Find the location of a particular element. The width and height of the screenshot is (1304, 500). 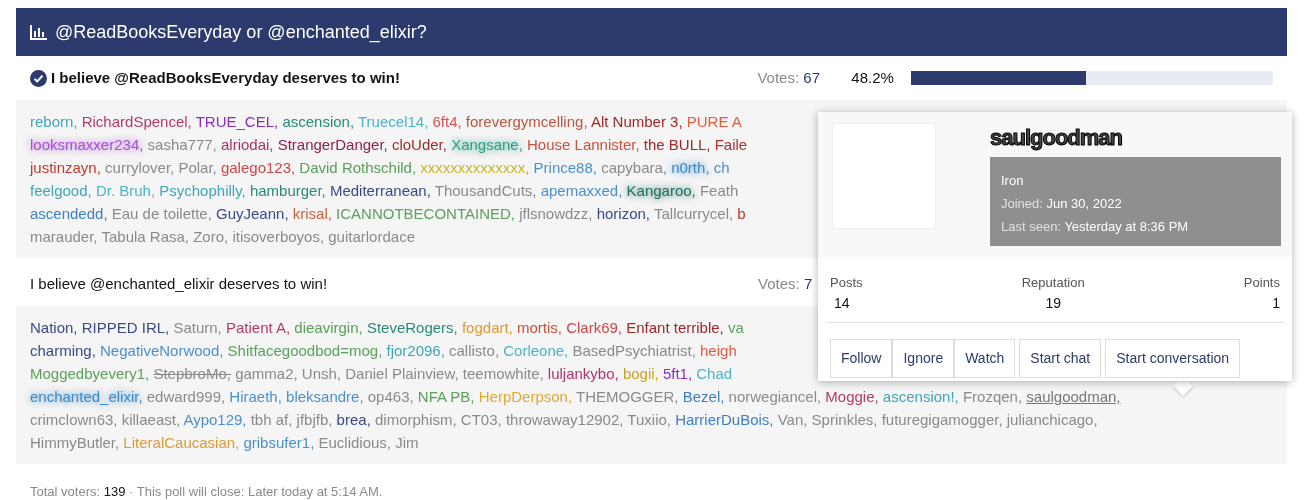

voter-name: Bezel, is located at coordinates (703, 396).